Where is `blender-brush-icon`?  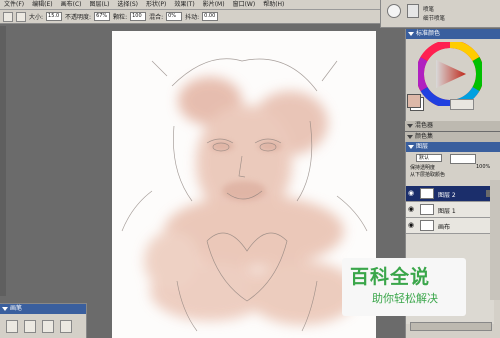 blender-brush-icon is located at coordinates (66, 326).